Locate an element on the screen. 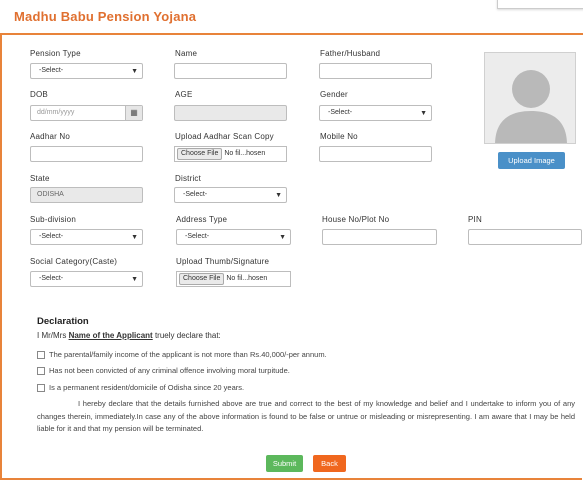  social-category-select: -Select- ▼ is located at coordinates (86, 279).